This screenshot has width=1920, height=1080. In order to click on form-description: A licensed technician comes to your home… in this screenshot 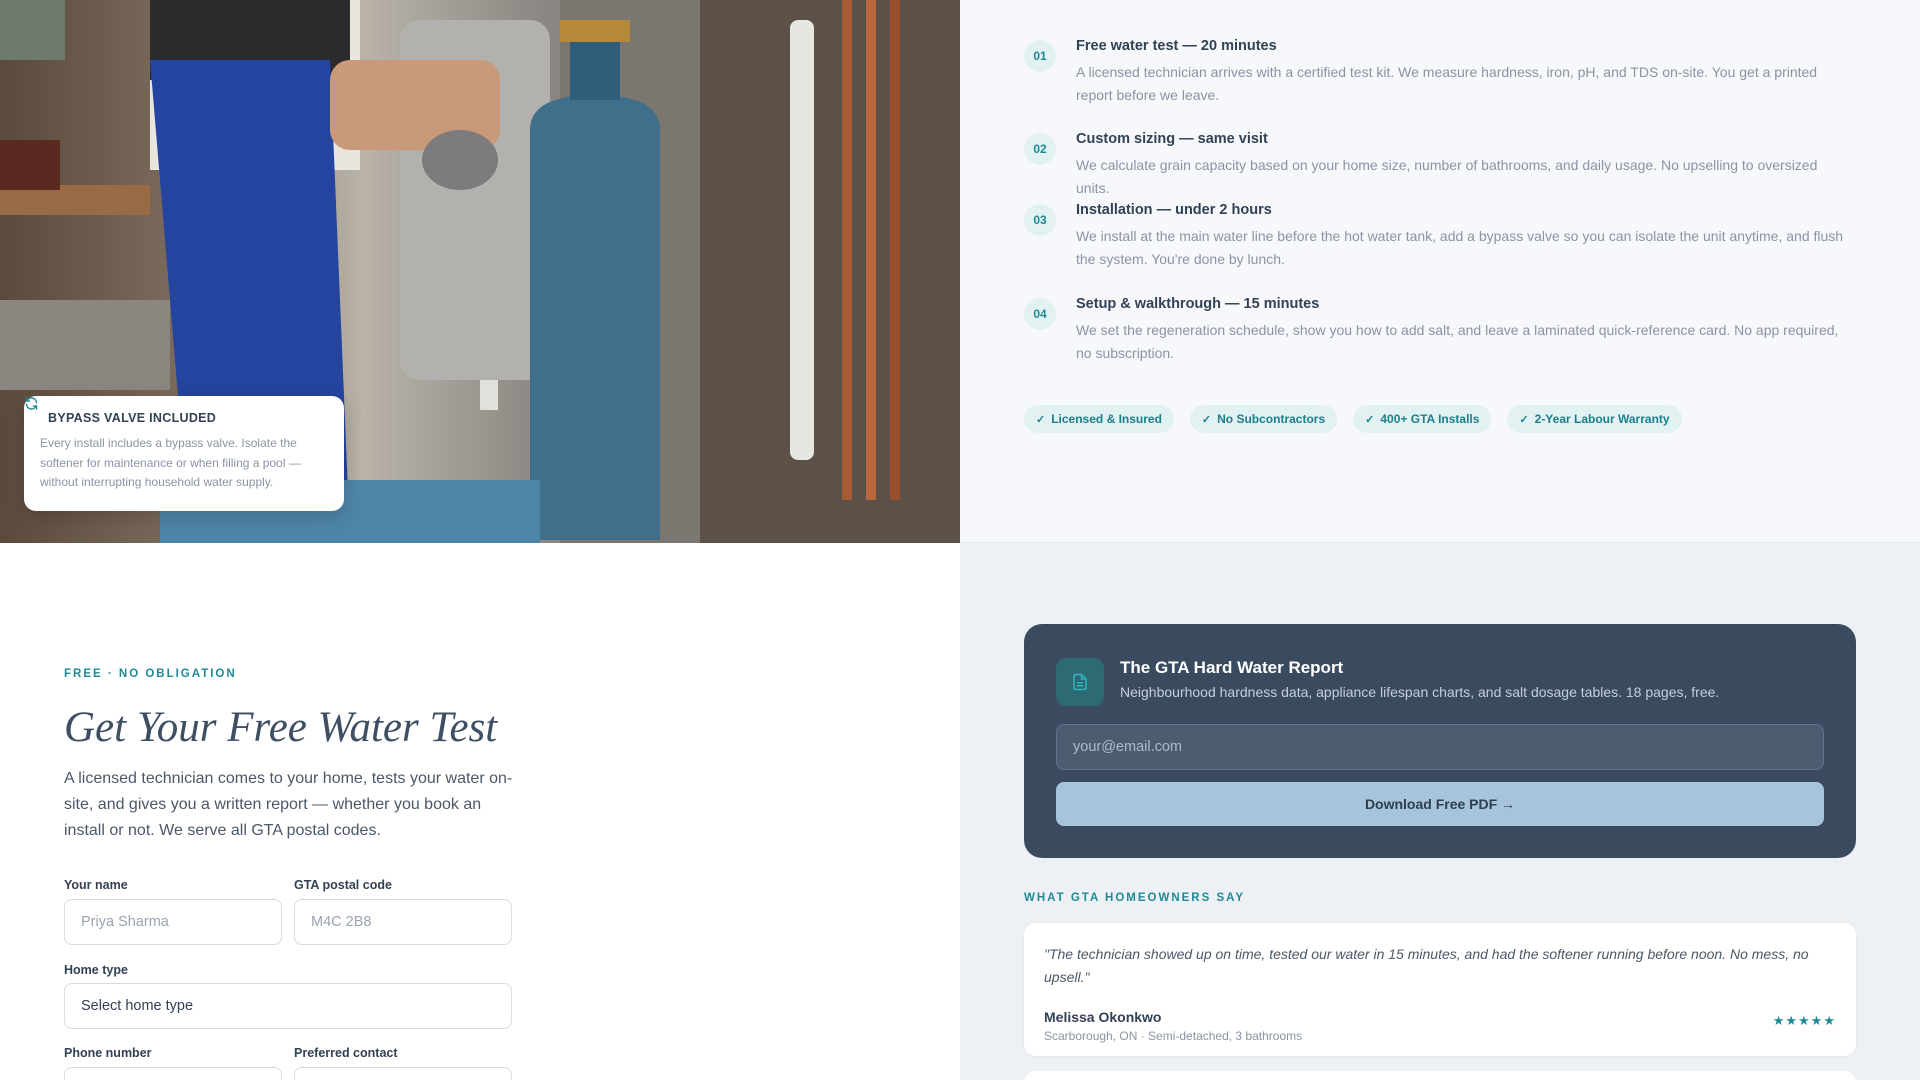, I will do `click(288, 804)`.